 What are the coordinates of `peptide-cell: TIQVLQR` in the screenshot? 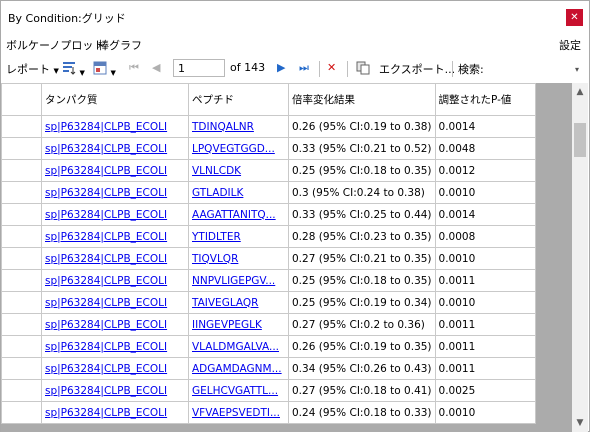 It's located at (238, 258).